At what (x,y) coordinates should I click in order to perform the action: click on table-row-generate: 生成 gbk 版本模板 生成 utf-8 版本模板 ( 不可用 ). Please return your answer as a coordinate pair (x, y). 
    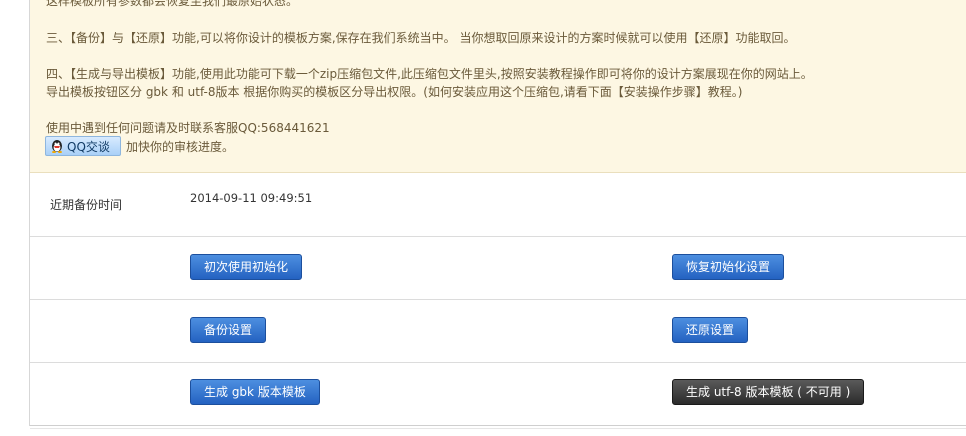
    Looking at the image, I should click on (498, 394).